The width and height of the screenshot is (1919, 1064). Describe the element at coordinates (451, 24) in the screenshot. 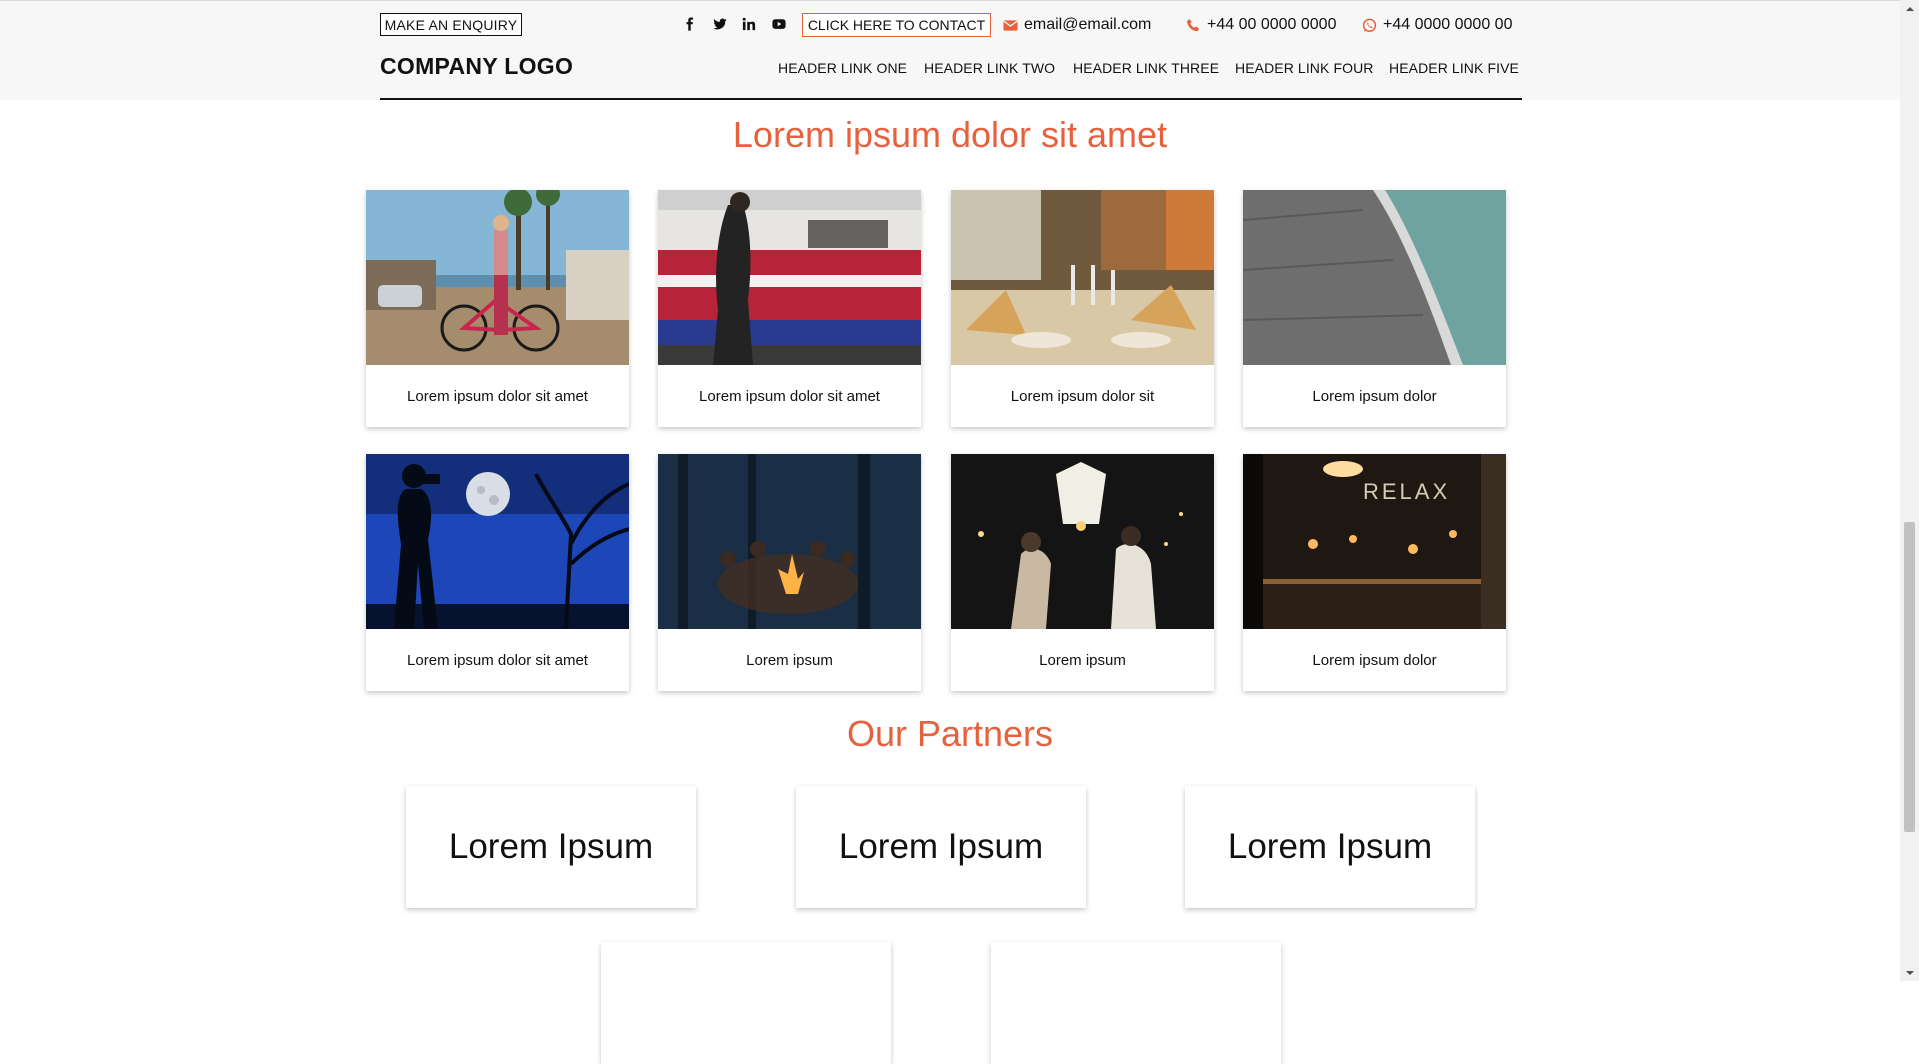

I see `make-enquiry-button: MAKE AN ENQUIRY` at that location.